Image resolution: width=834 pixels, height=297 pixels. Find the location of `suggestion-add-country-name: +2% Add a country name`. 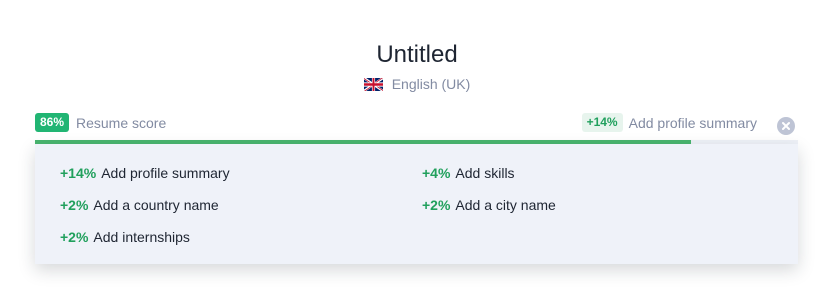

suggestion-add-country-name: +2% Add a country name is located at coordinates (139, 205).